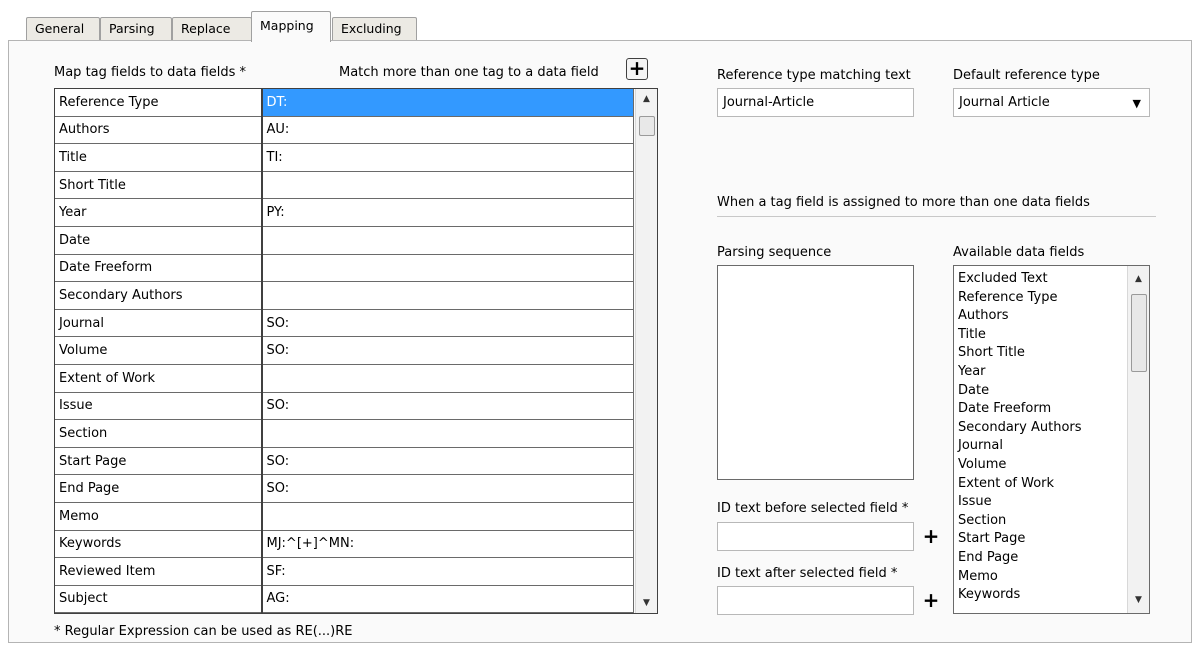  Describe the element at coordinates (815, 600) in the screenshot. I see `after-field-input` at that location.